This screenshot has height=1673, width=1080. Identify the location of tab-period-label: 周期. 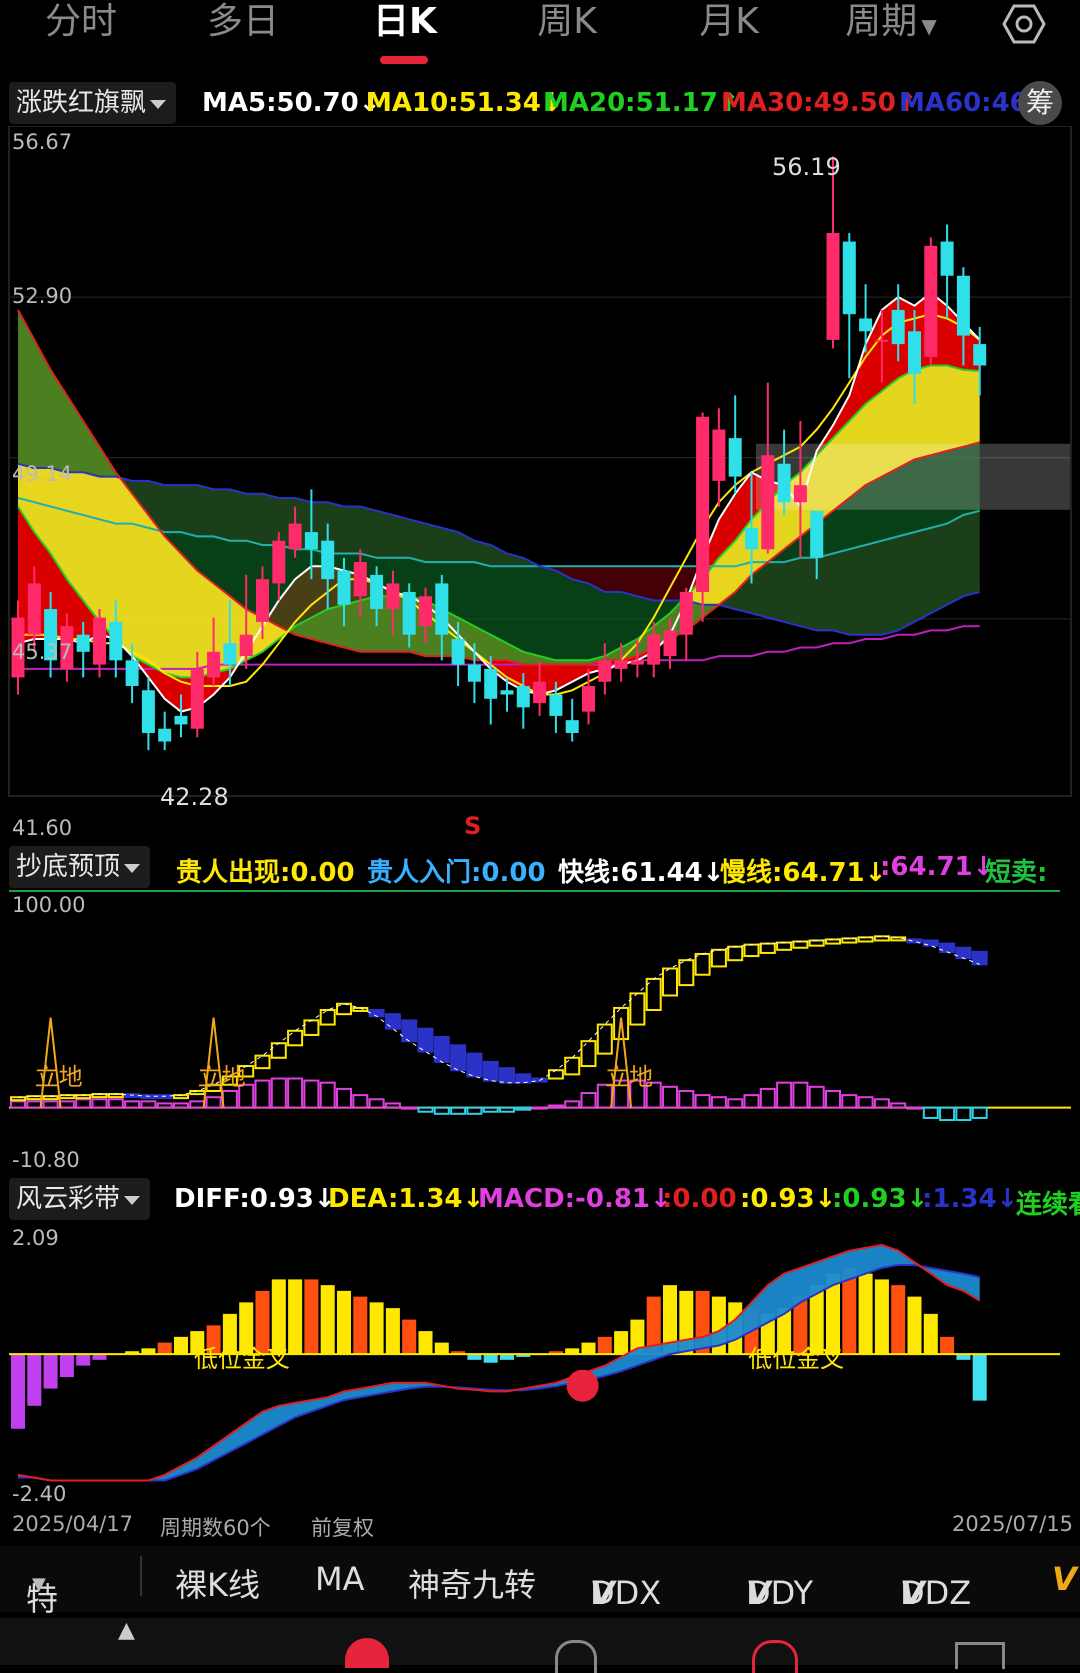
(881, 21).